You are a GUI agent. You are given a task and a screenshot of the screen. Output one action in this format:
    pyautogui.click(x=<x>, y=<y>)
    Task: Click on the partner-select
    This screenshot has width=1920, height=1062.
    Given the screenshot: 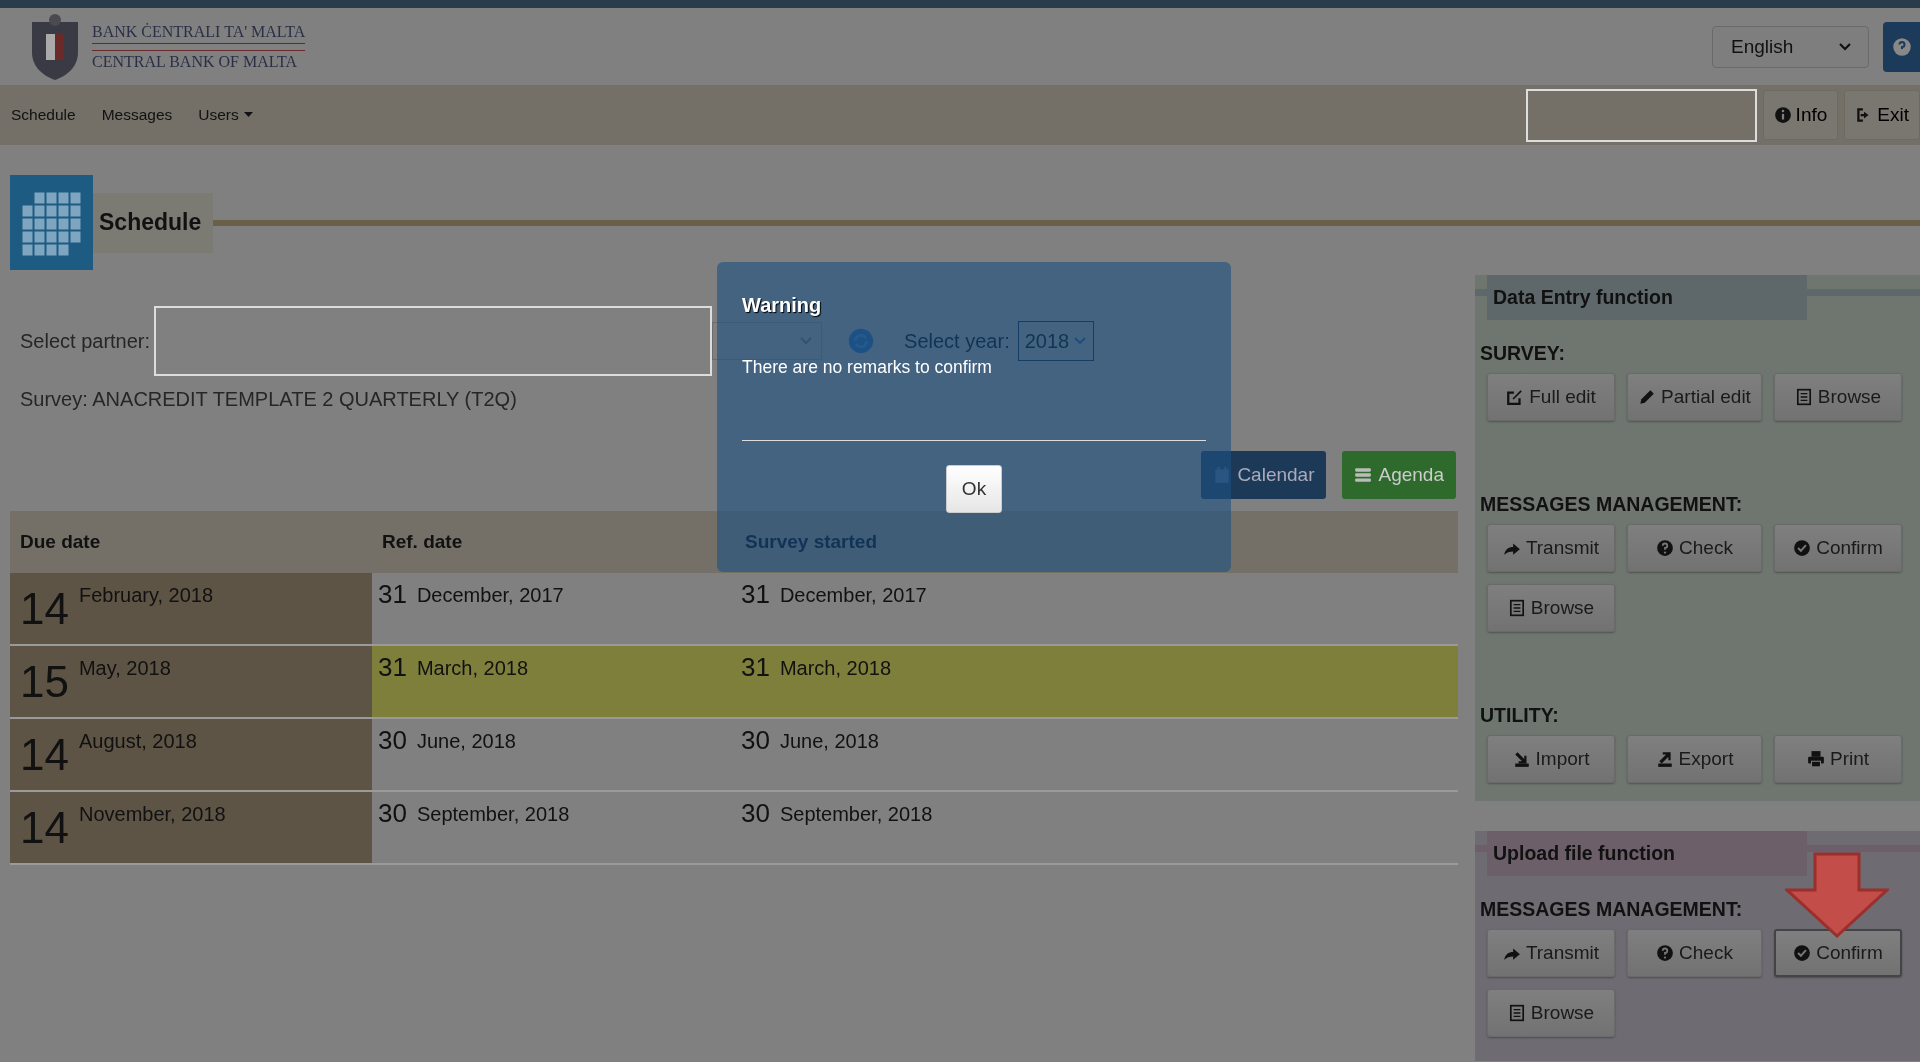 What is the action you would take?
    pyautogui.click(x=767, y=341)
    